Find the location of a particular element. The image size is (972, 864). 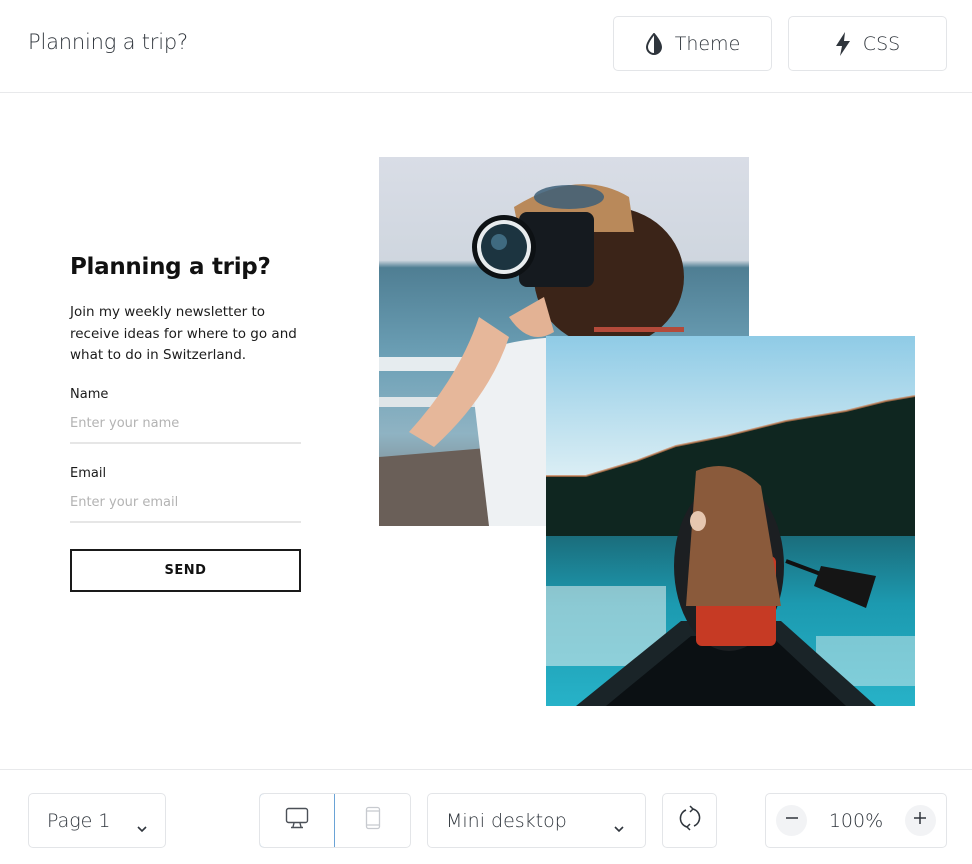

css-button-label: CSS is located at coordinates (881, 43).